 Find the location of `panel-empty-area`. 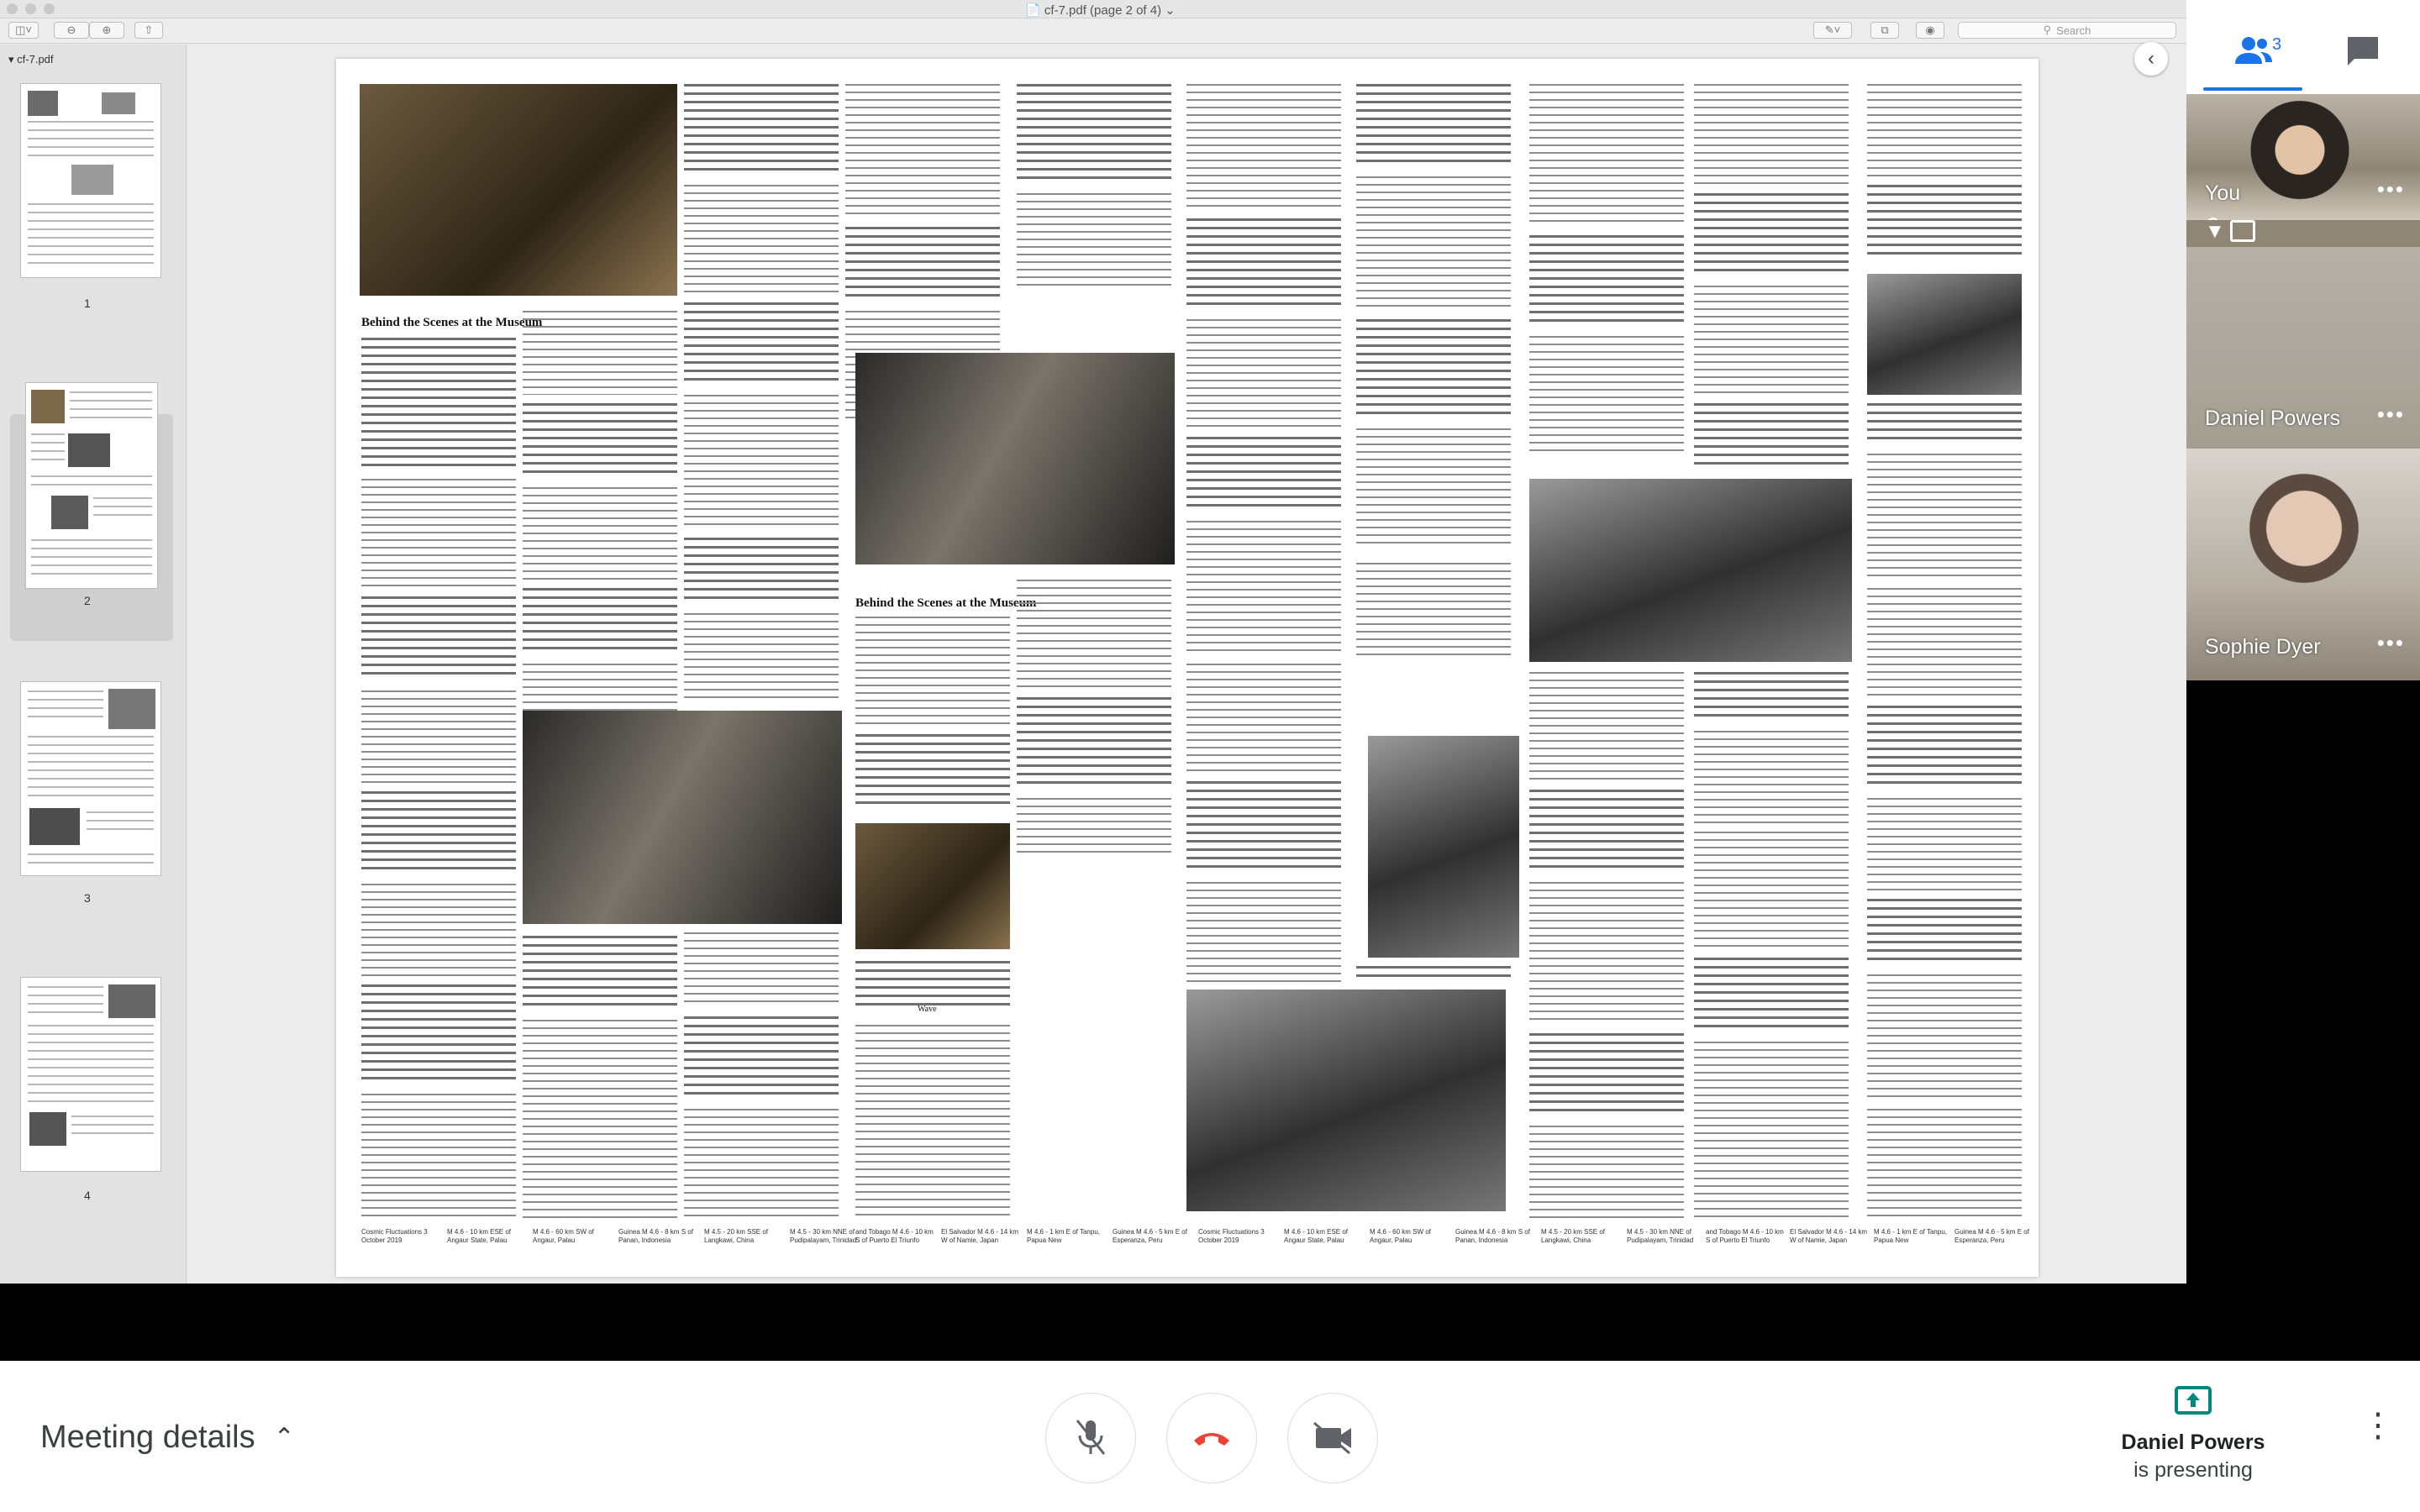

panel-empty-area is located at coordinates (2303, 982).